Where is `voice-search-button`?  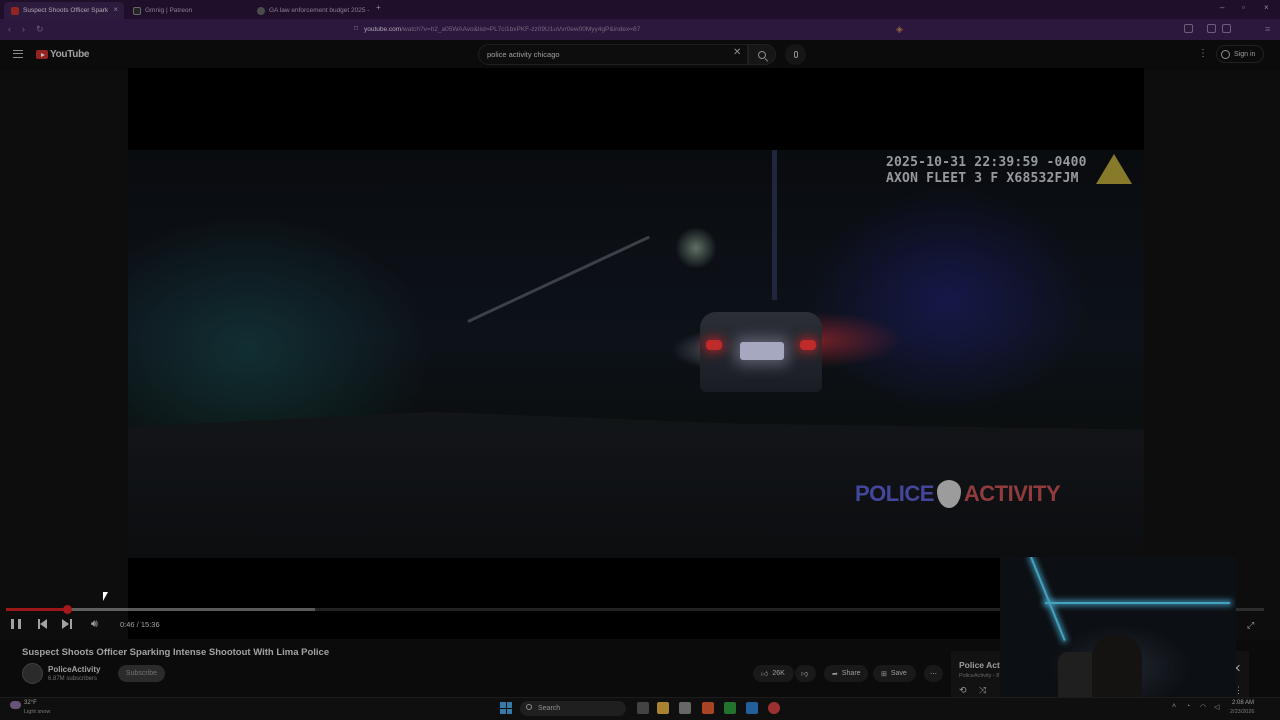 voice-search-button is located at coordinates (795, 54).